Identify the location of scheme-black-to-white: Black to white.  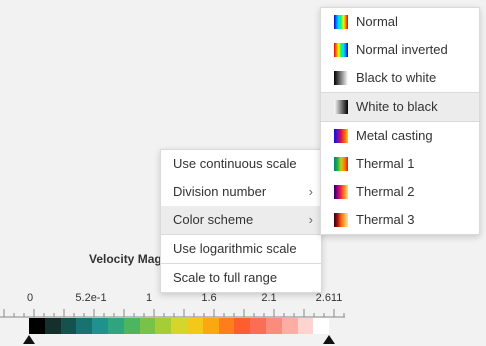
(400, 78).